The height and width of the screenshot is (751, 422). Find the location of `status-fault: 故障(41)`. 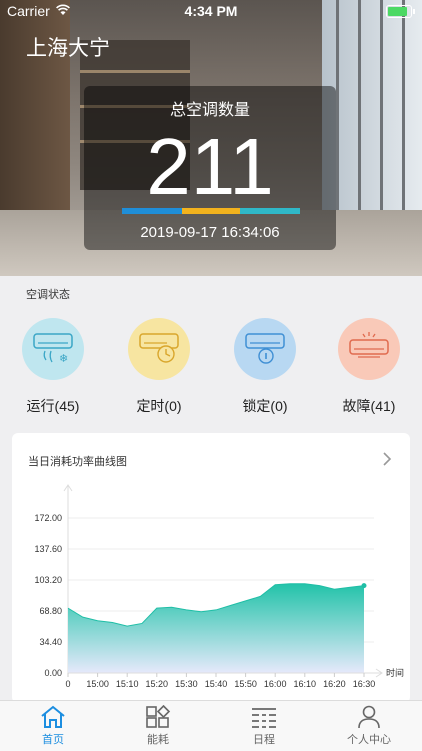

status-fault: 故障(41) is located at coordinates (369, 367).